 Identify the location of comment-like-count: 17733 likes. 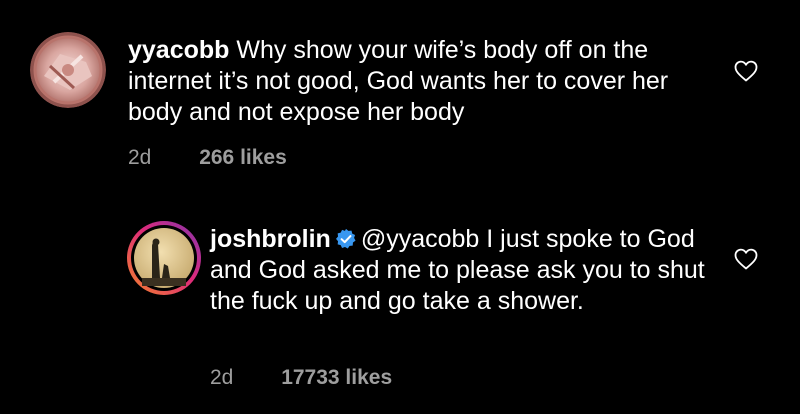
(336, 377).